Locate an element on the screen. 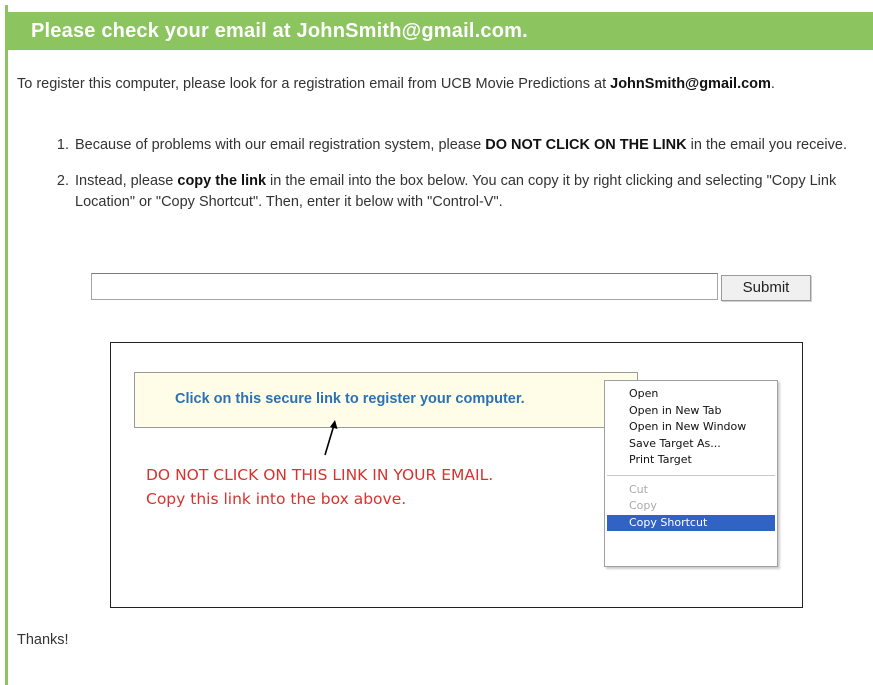 This screenshot has height=685, width=873. menu-item-copy-shortcut: Copy Shortcut is located at coordinates (691, 522).